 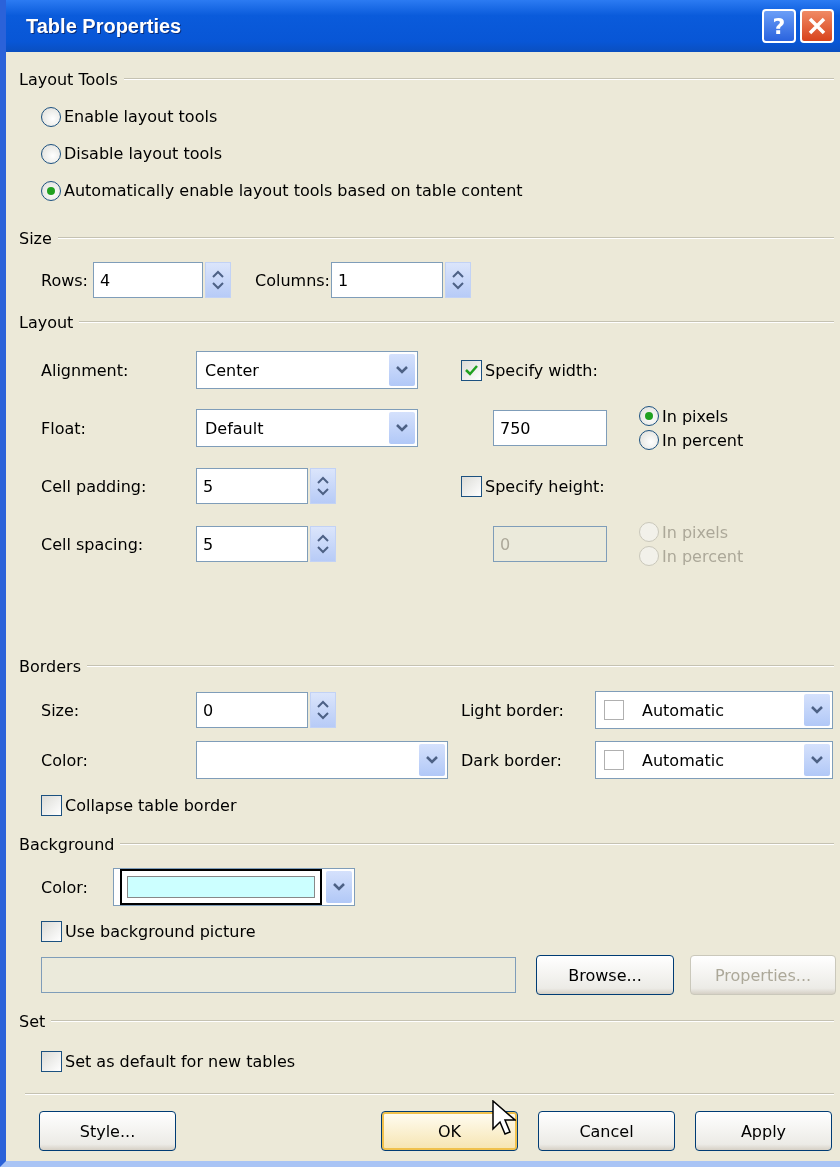 I want to click on field-label: Cell spacing:, so click(x=93, y=544).